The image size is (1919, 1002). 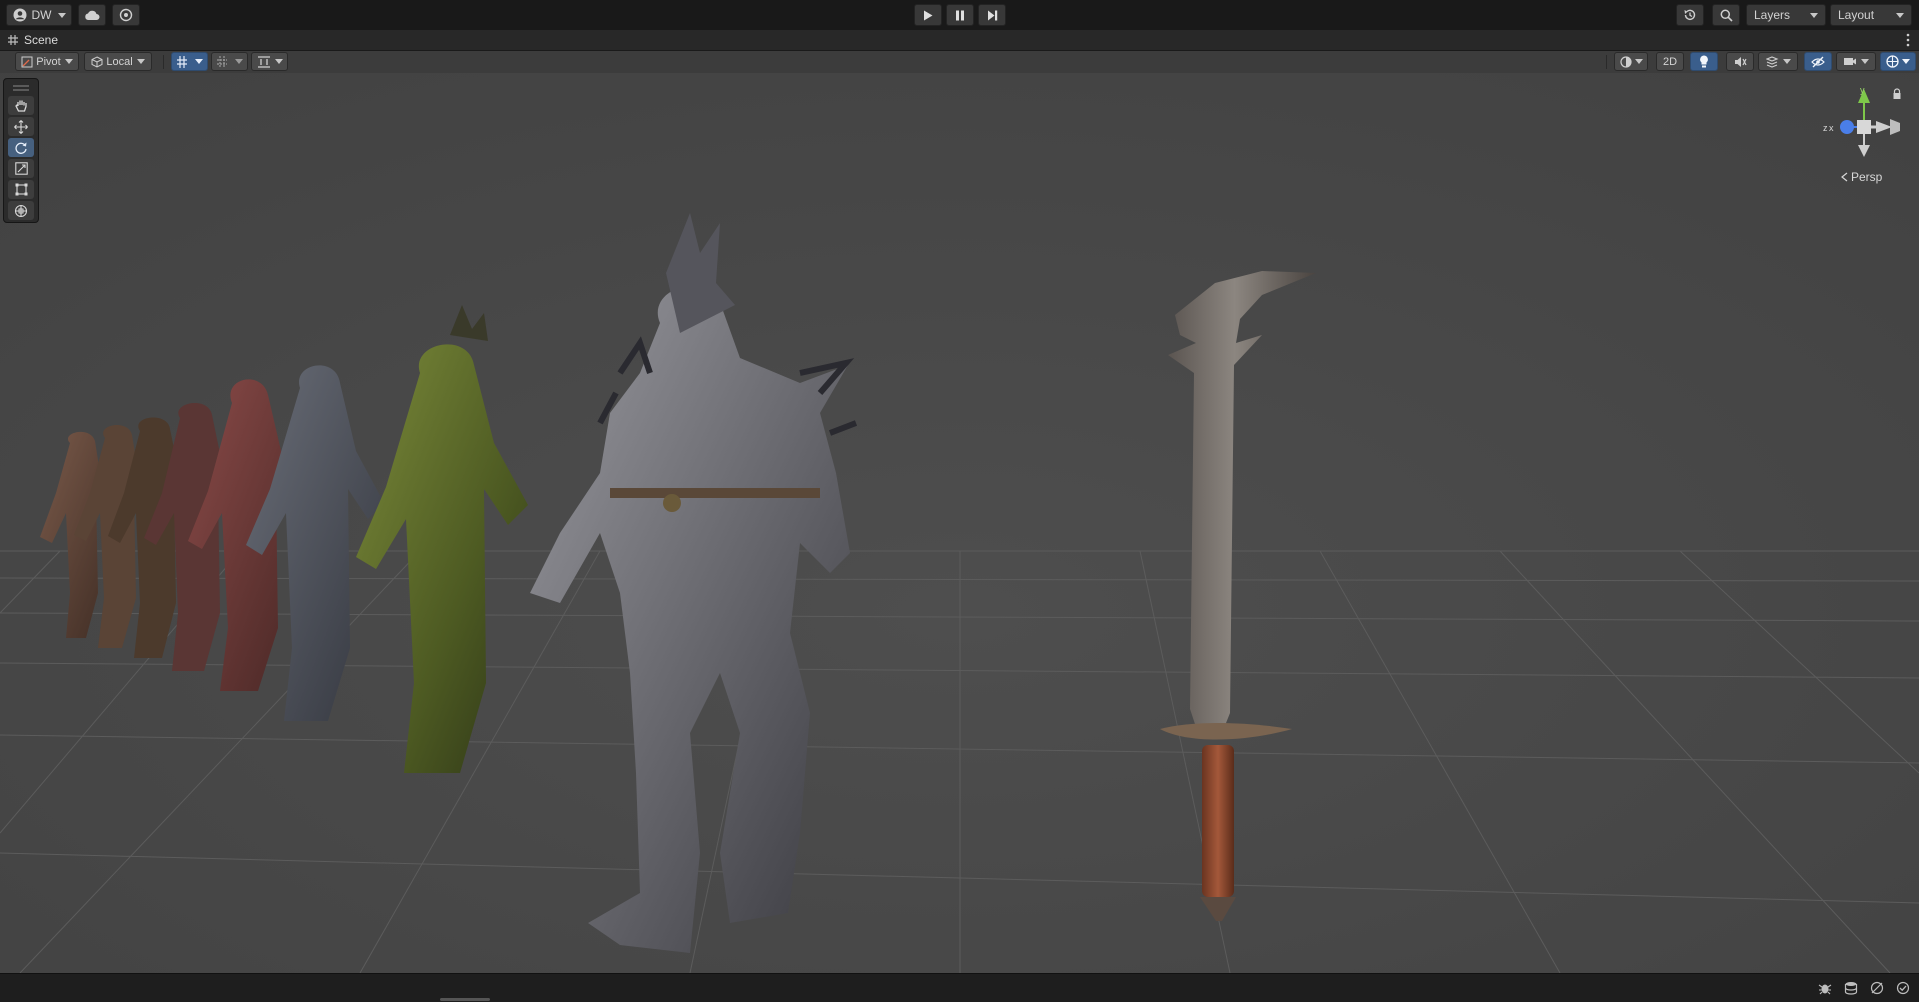 I want to click on layout-label: Layout, so click(x=1856, y=15).